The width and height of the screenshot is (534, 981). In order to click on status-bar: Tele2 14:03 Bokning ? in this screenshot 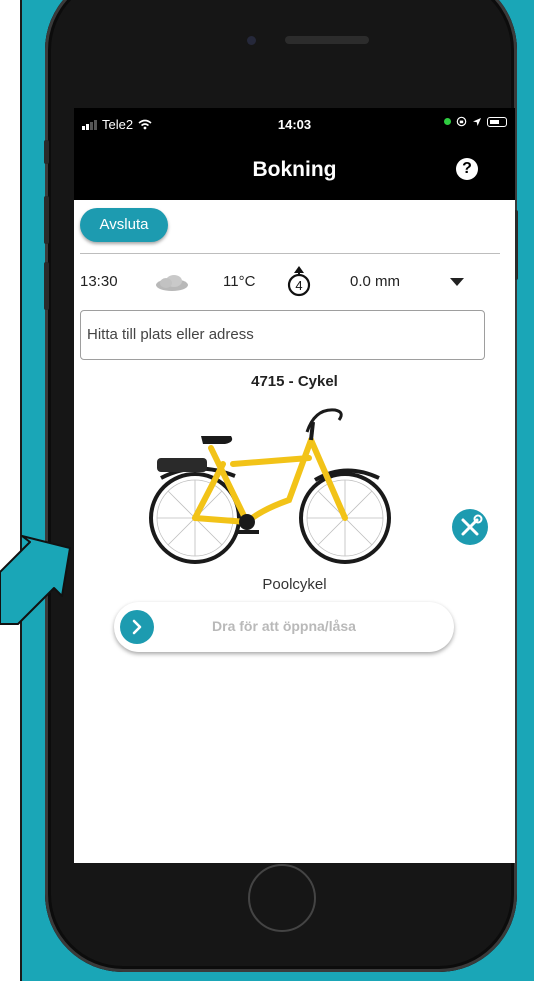, I will do `click(294, 154)`.